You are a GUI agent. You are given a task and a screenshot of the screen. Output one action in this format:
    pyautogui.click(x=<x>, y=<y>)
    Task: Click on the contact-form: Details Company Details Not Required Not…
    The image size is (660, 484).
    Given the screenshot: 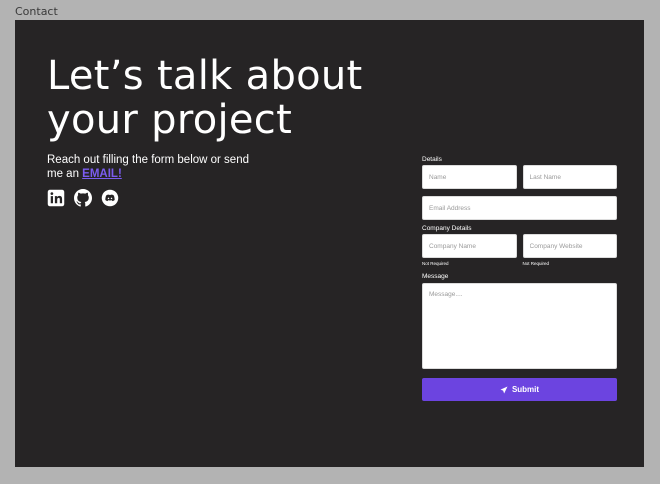 What is the action you would take?
    pyautogui.click(x=519, y=278)
    